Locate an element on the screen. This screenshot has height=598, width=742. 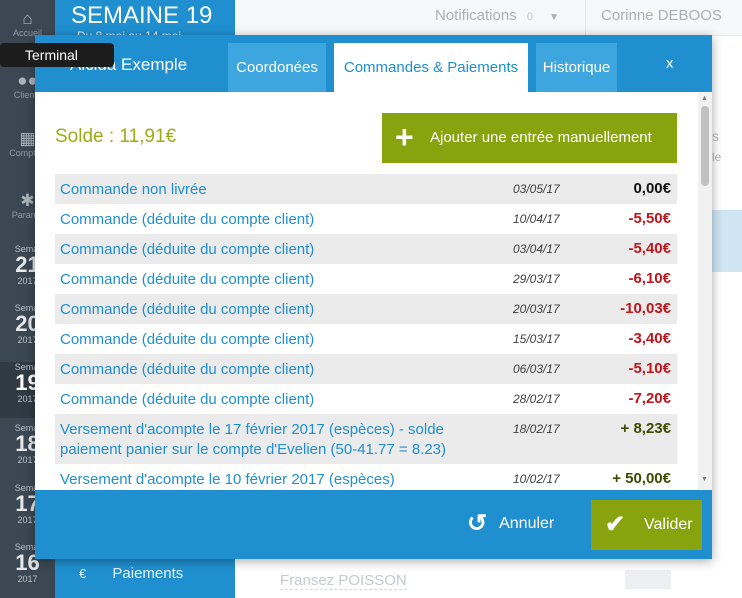
row-amount: -5,40€ is located at coordinates (649, 248).